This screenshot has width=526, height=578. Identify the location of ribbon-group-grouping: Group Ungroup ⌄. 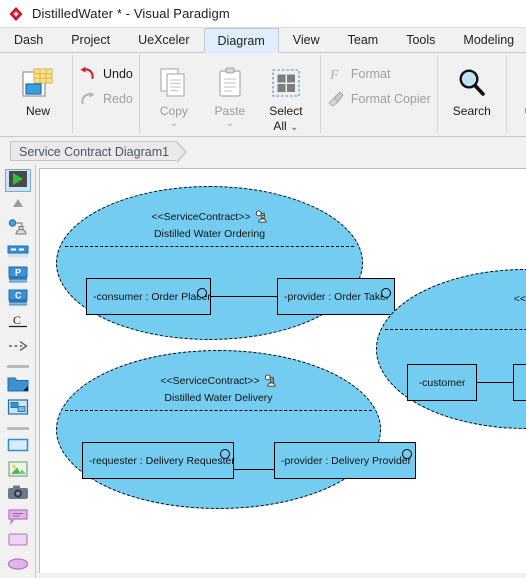
(516, 94).